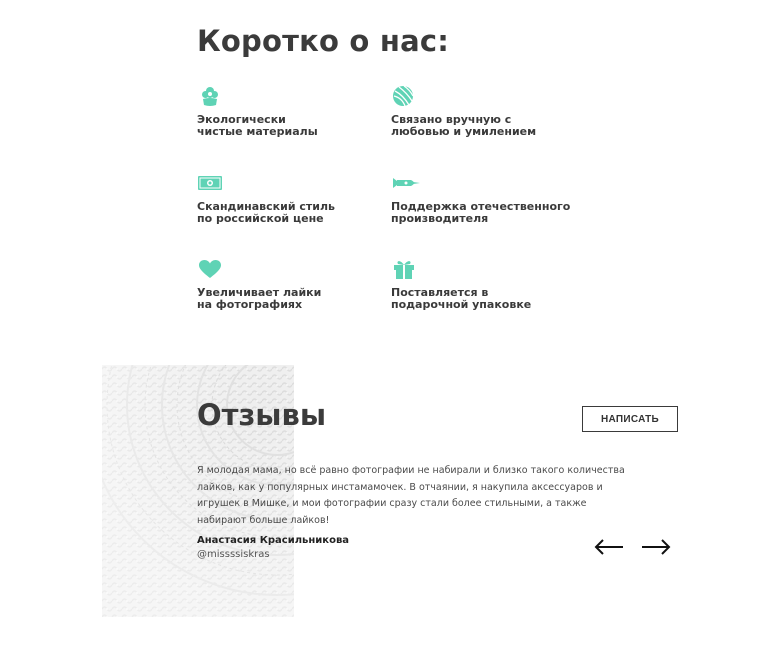 The image size is (768, 650). I want to click on reviews-title: Отзывы, so click(262, 415).